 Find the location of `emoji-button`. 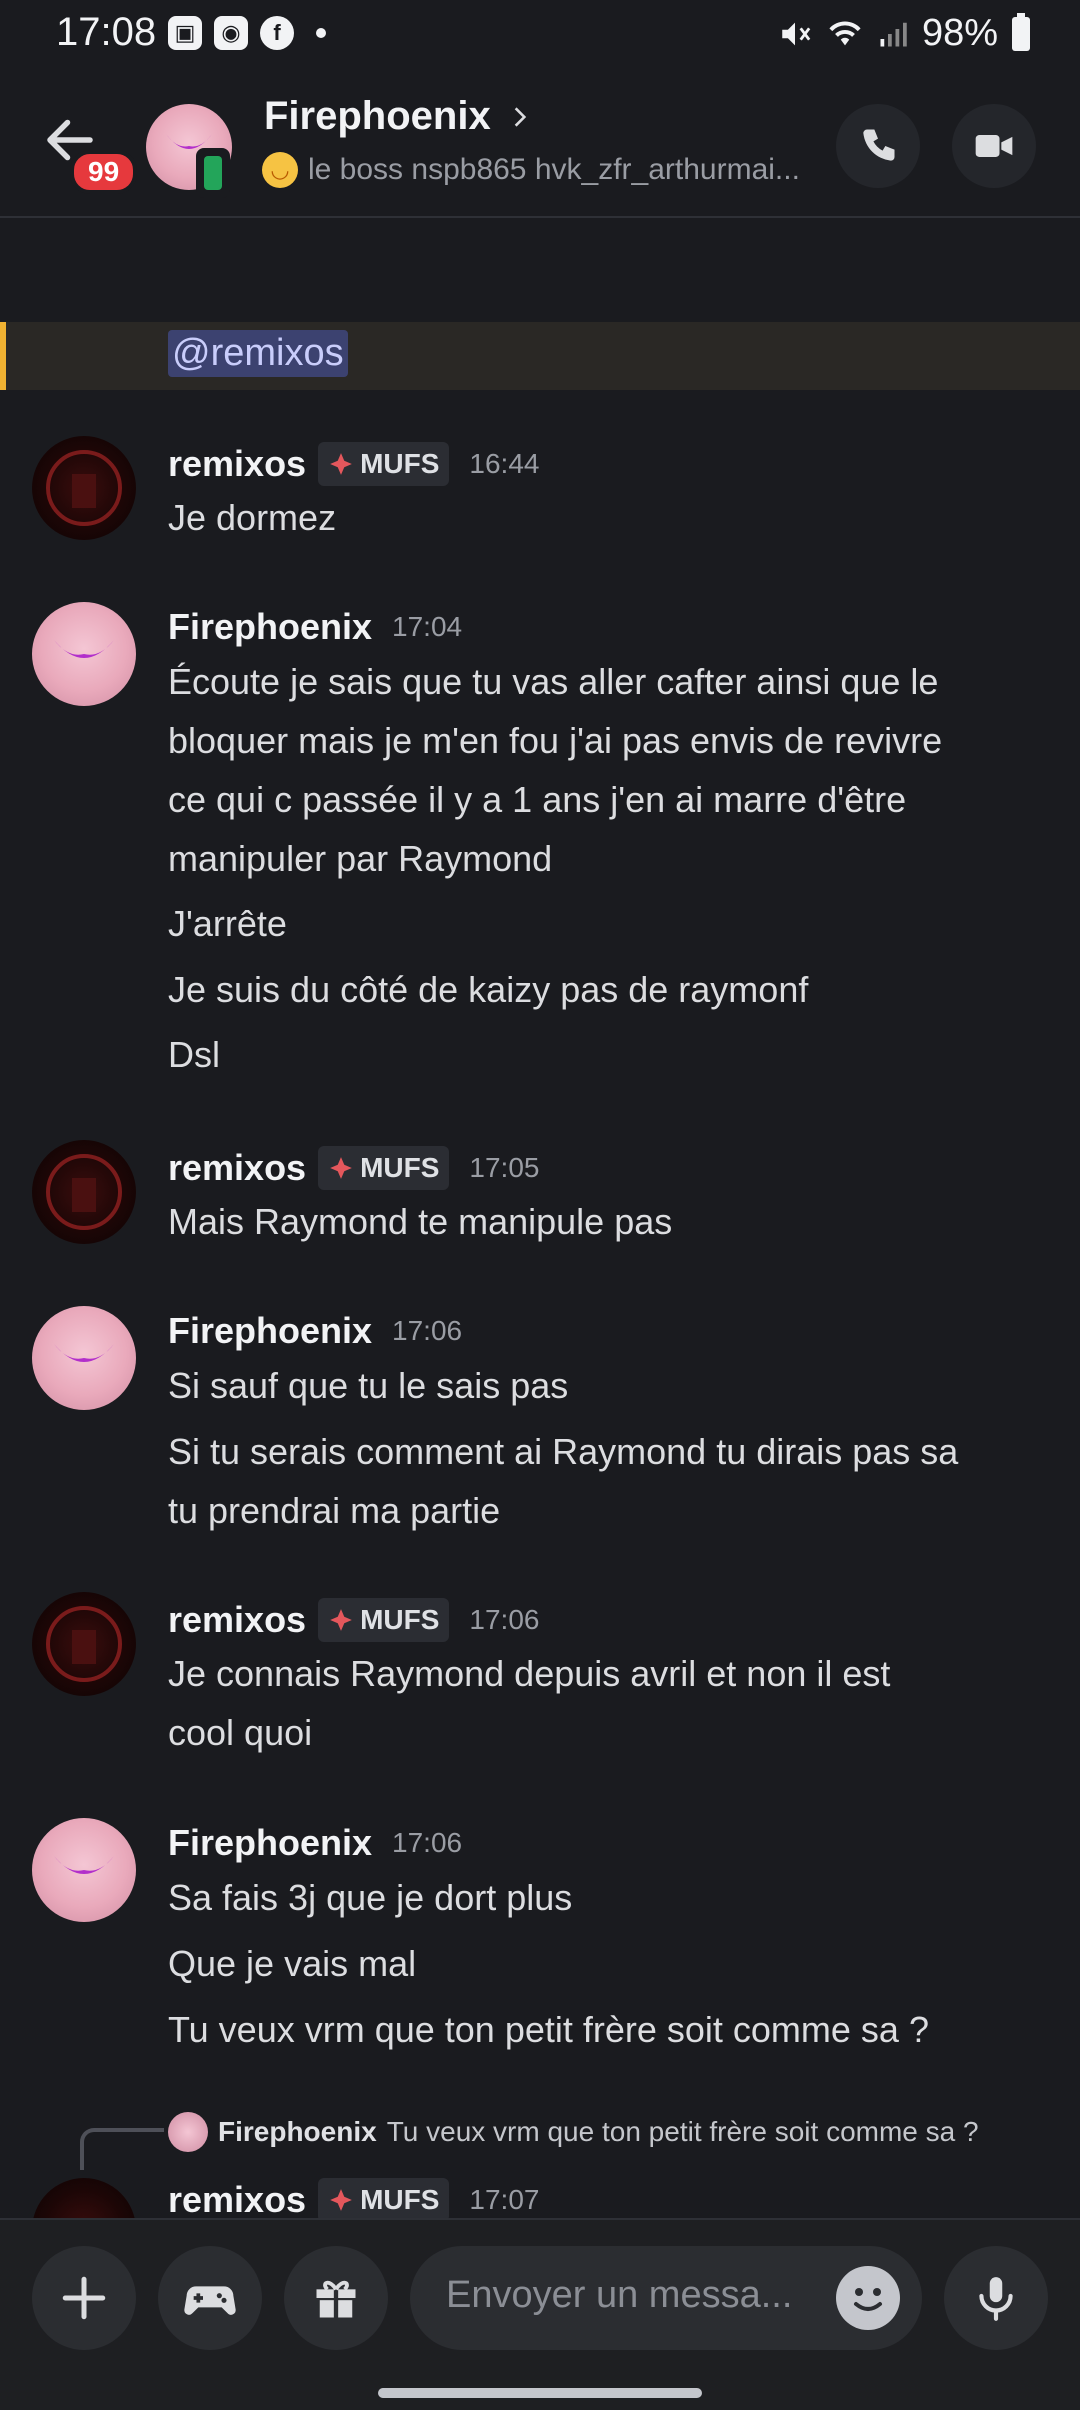

emoji-button is located at coordinates (868, 2298).